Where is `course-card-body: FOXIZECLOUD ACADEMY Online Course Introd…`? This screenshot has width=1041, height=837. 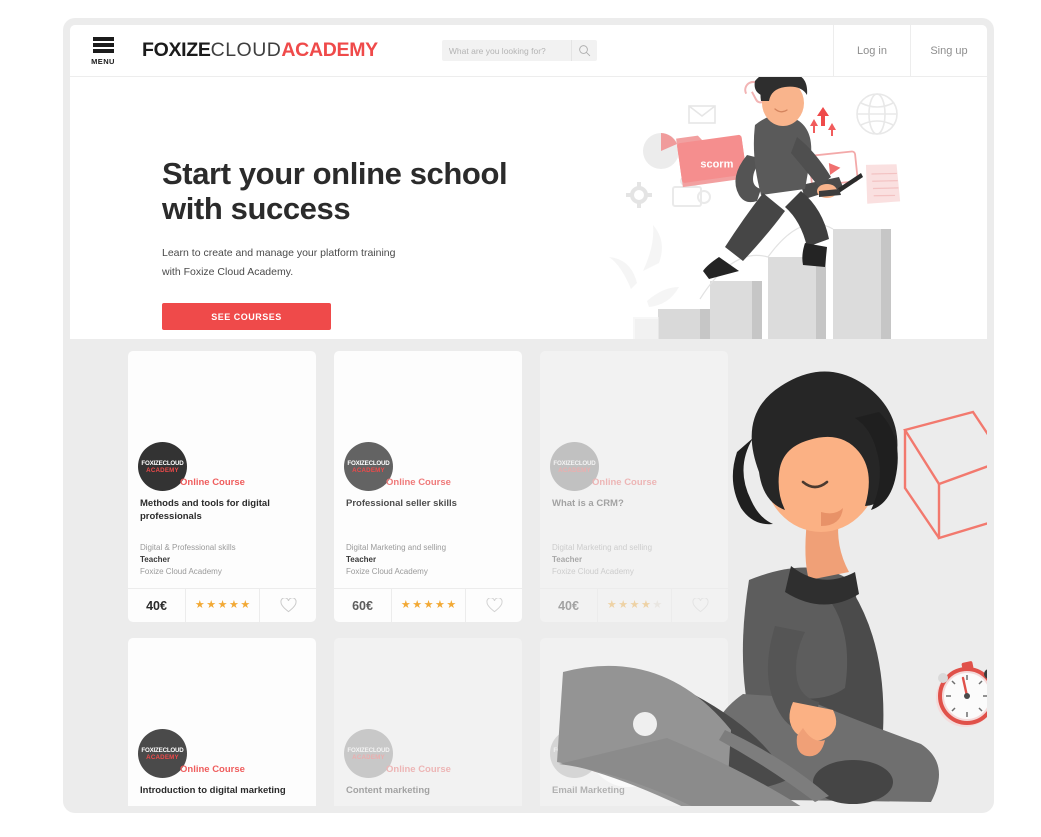
course-card-body: FOXIZECLOUD ACADEMY Online Course Introd… is located at coordinates (222, 722).